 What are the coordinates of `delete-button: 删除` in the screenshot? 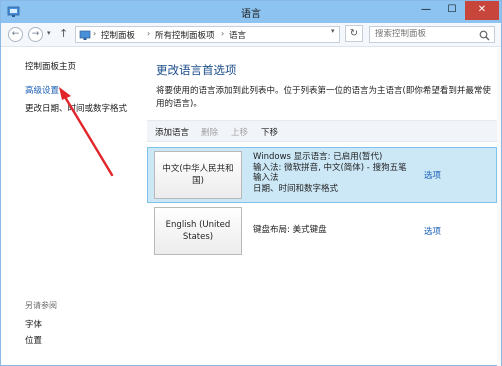 It's located at (209, 132).